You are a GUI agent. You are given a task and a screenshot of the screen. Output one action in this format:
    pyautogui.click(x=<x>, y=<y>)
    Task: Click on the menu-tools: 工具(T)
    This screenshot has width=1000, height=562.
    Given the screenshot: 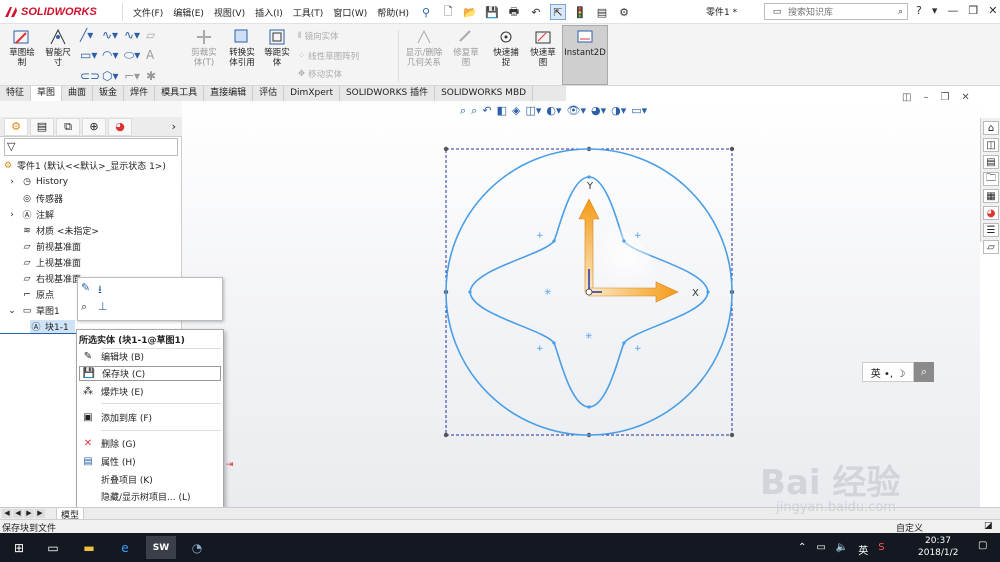 What is the action you would take?
    pyautogui.click(x=308, y=12)
    